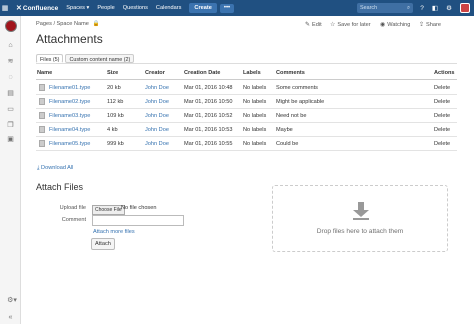 The width and height of the screenshot is (474, 324). What do you see at coordinates (44, 24) in the screenshot?
I see `breadcrumb-pages: Pages` at bounding box center [44, 24].